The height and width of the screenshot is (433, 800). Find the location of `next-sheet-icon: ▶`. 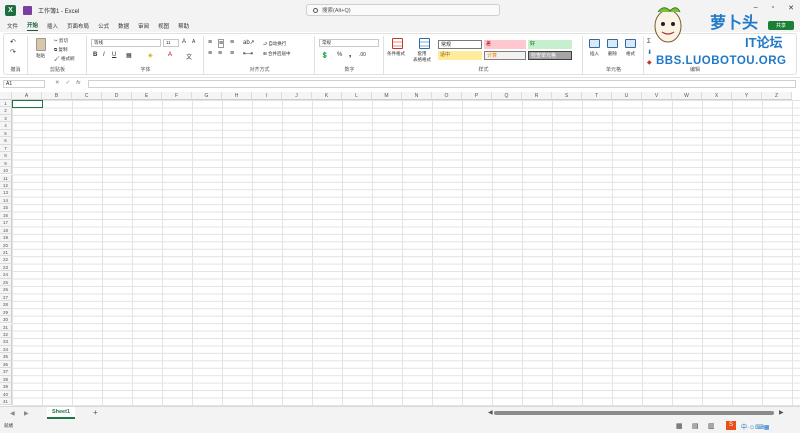

next-sheet-icon: ▶ is located at coordinates (26, 413).